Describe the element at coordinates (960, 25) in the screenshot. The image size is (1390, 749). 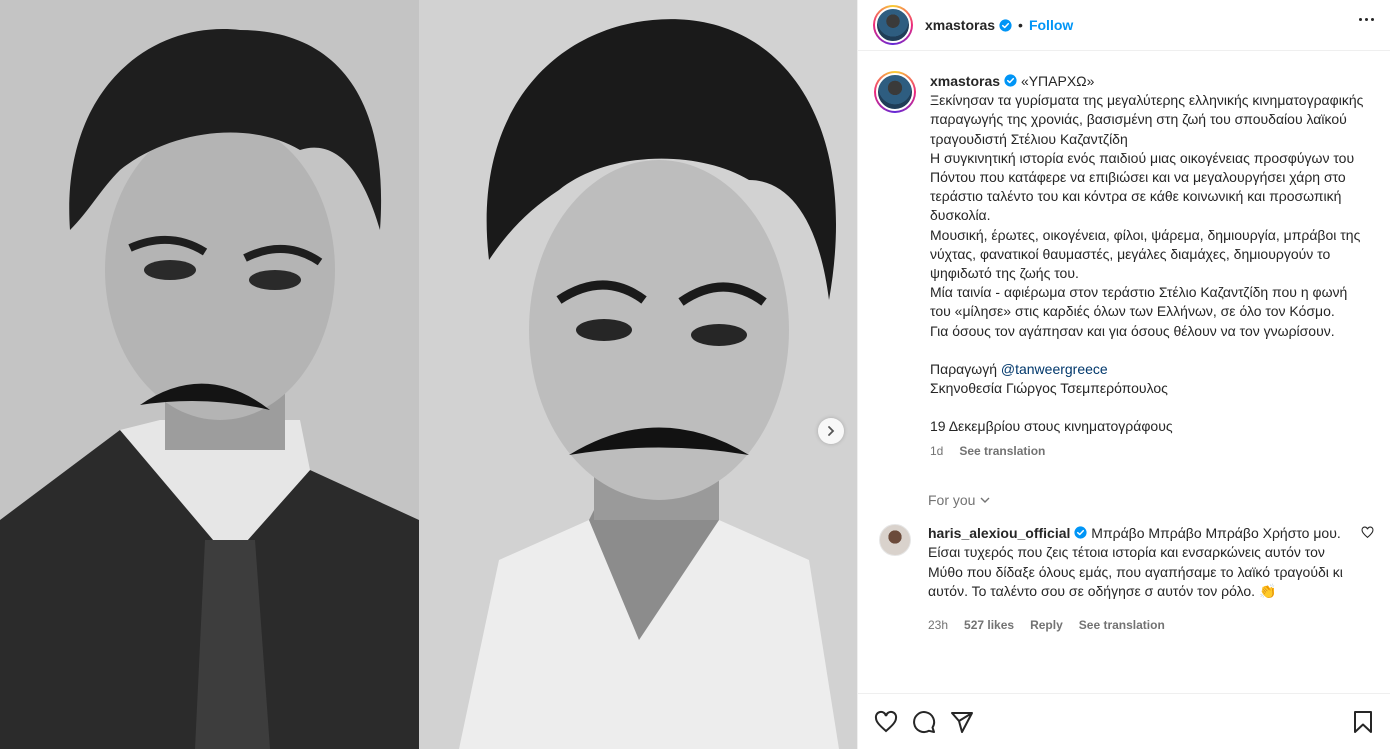
I see `author-username: xmastoras` at that location.